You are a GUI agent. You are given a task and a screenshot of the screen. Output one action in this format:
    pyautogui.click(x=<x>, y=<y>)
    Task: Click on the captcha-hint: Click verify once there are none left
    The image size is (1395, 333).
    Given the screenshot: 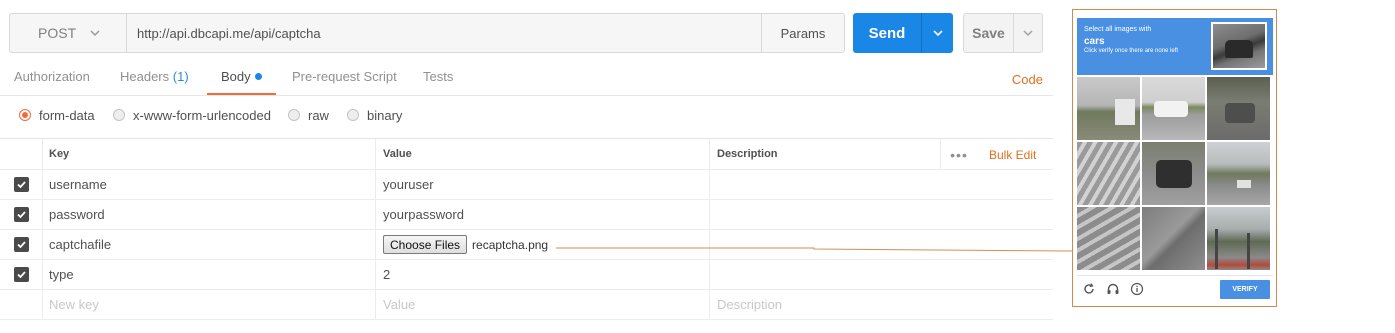 What is the action you would take?
    pyautogui.click(x=1131, y=51)
    